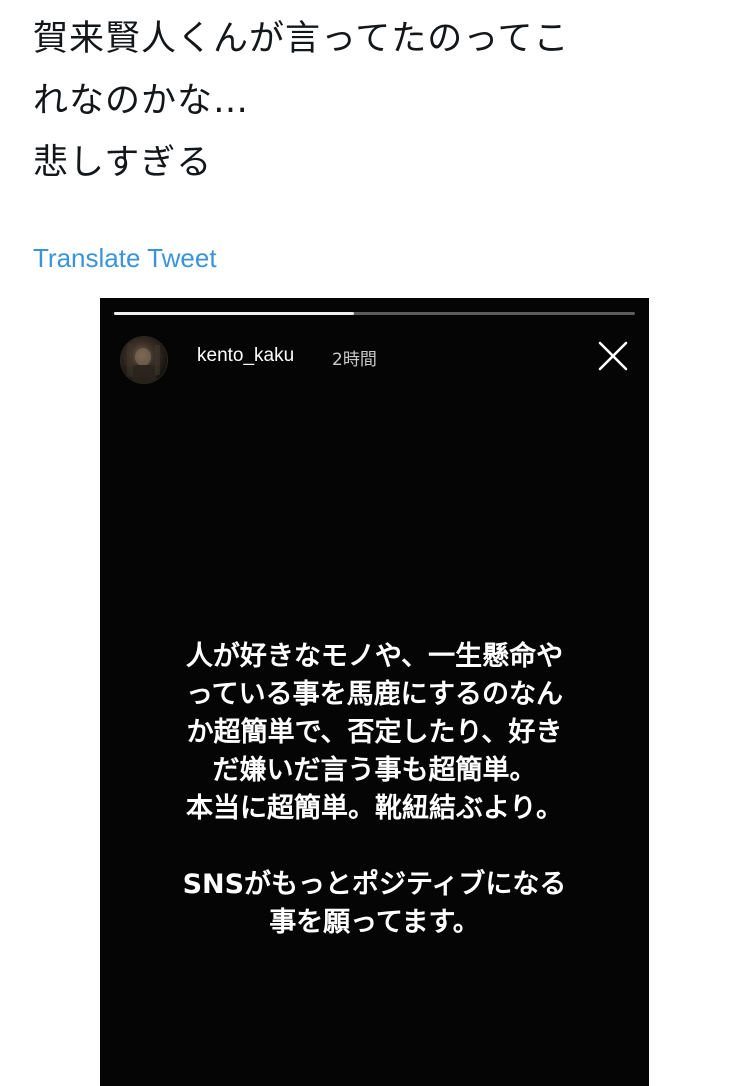 This screenshot has width=750, height=1086. I want to click on avatar, so click(144, 360).